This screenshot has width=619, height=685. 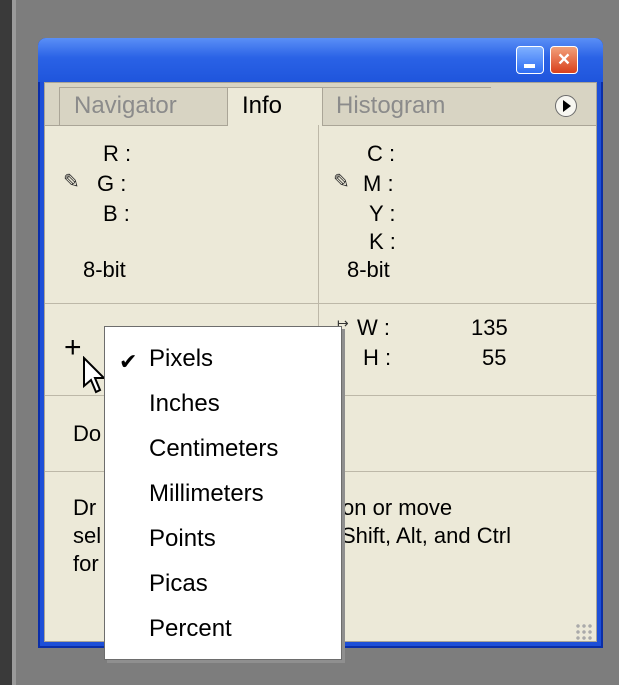 What do you see at coordinates (320, 60) in the screenshot?
I see `title-bar: ×` at bounding box center [320, 60].